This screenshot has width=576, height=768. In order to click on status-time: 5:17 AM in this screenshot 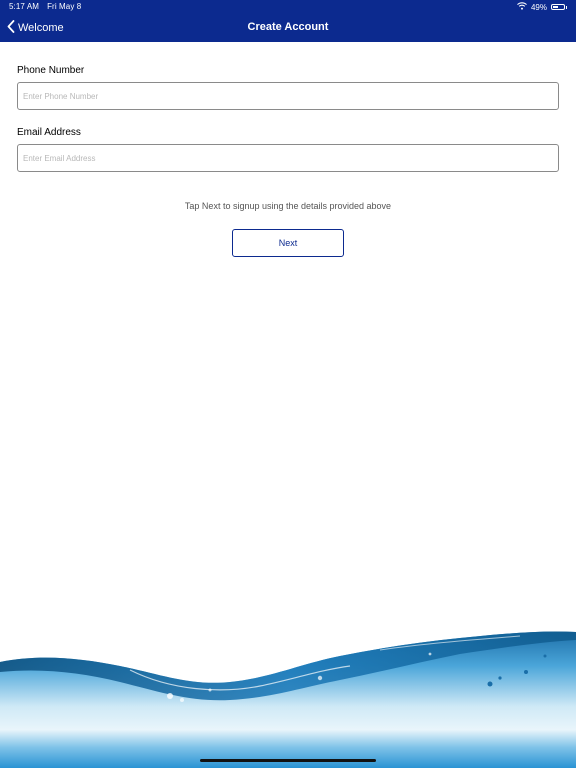, I will do `click(24, 6)`.